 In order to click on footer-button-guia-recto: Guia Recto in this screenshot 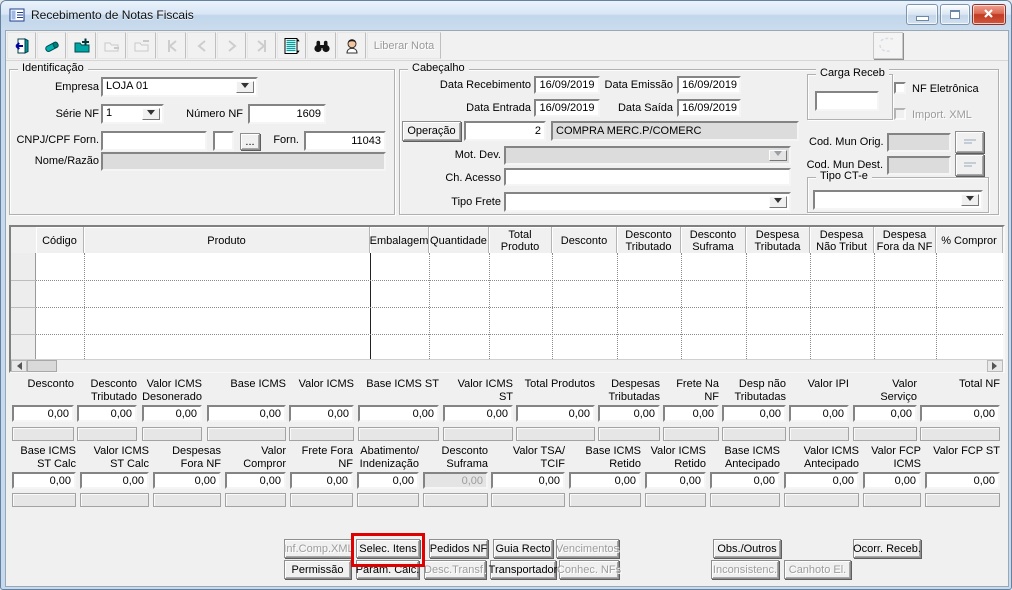, I will do `click(523, 548)`.